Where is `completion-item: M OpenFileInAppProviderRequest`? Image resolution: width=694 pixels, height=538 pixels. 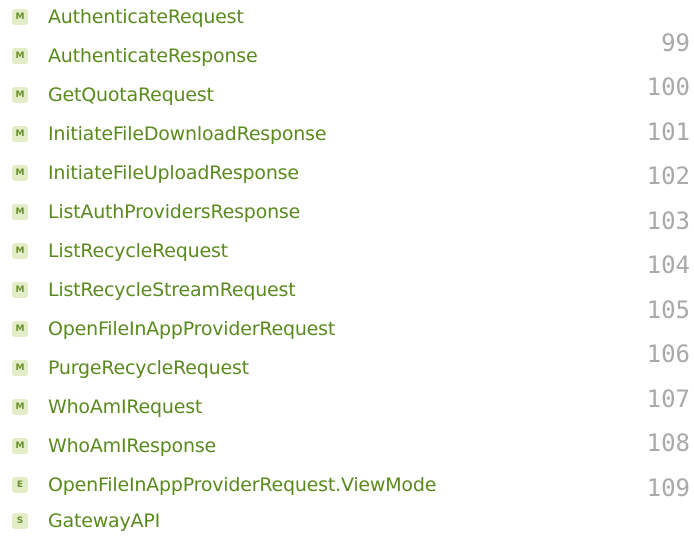 completion-item: M OpenFileInAppProviderRequest is located at coordinates (300, 329).